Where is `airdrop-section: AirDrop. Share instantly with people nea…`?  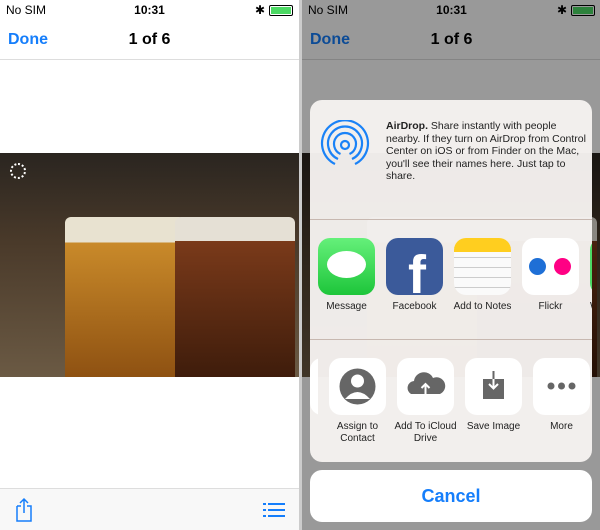 airdrop-section: AirDrop. Share instantly with people nea… is located at coordinates (451, 160).